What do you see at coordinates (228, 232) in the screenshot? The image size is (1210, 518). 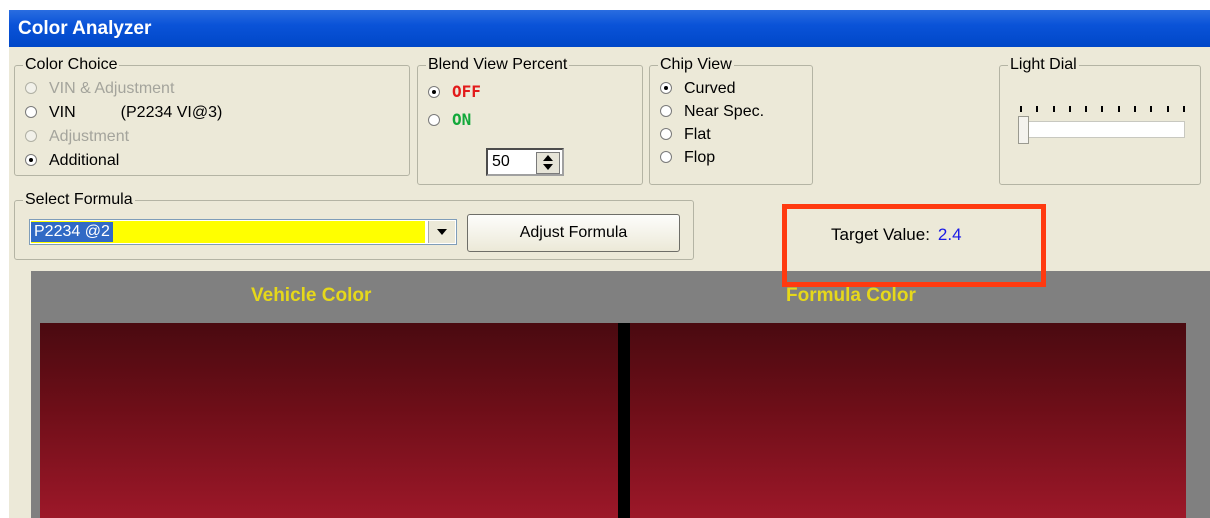 I see `formula-combo-field: P2234 @2` at bounding box center [228, 232].